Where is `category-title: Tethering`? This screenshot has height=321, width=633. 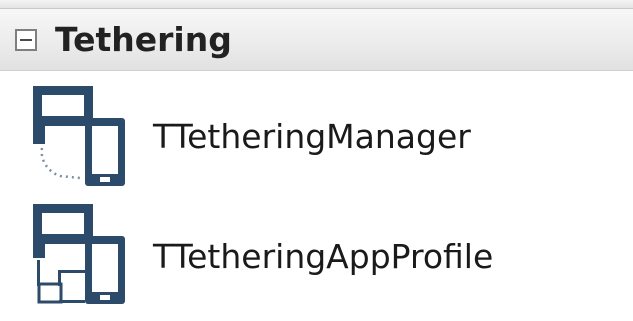
category-title: Tethering is located at coordinates (143, 39).